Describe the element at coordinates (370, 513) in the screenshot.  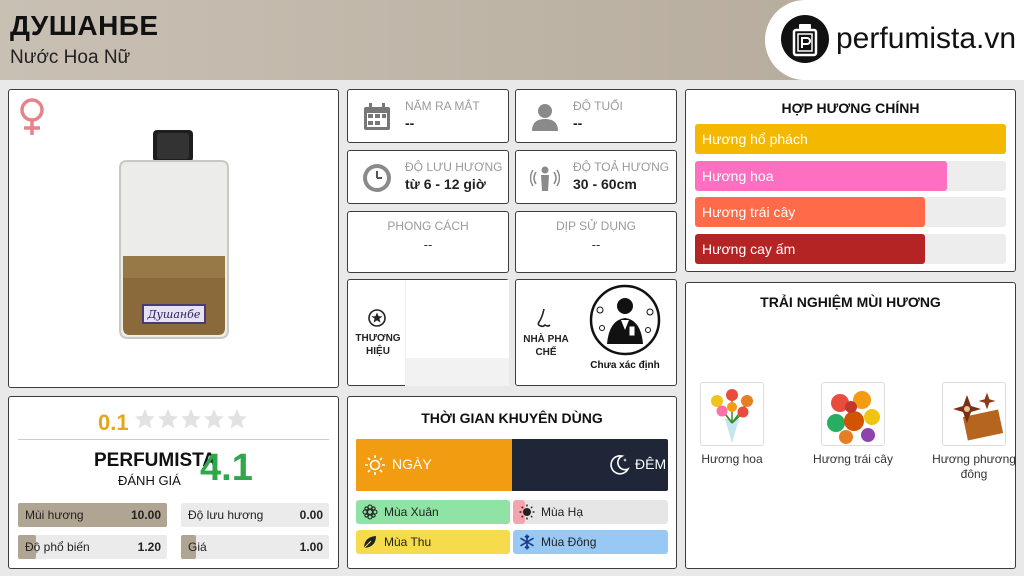
I see `flower-icon` at that location.